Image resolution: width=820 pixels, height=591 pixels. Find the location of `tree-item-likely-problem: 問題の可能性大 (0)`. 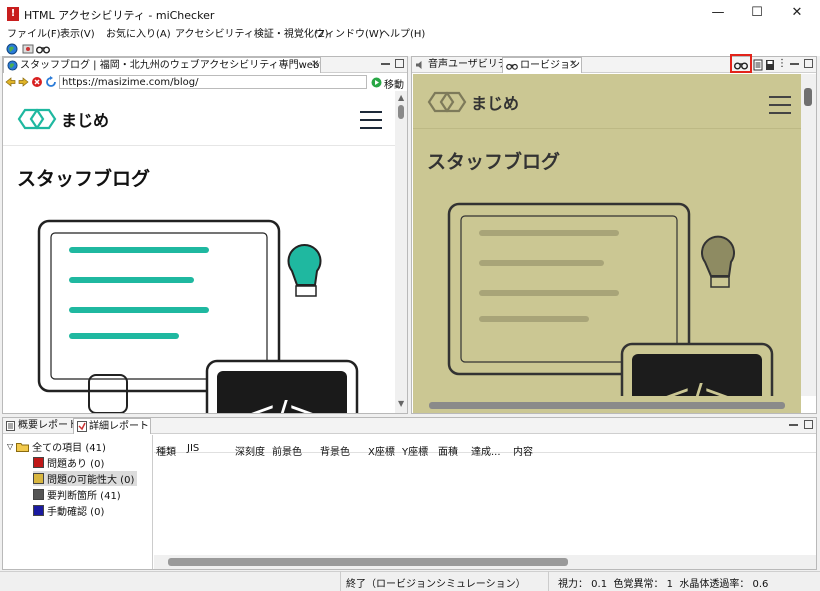

tree-item-likely-problem: 問題の可能性大 (0) is located at coordinates (85, 478).